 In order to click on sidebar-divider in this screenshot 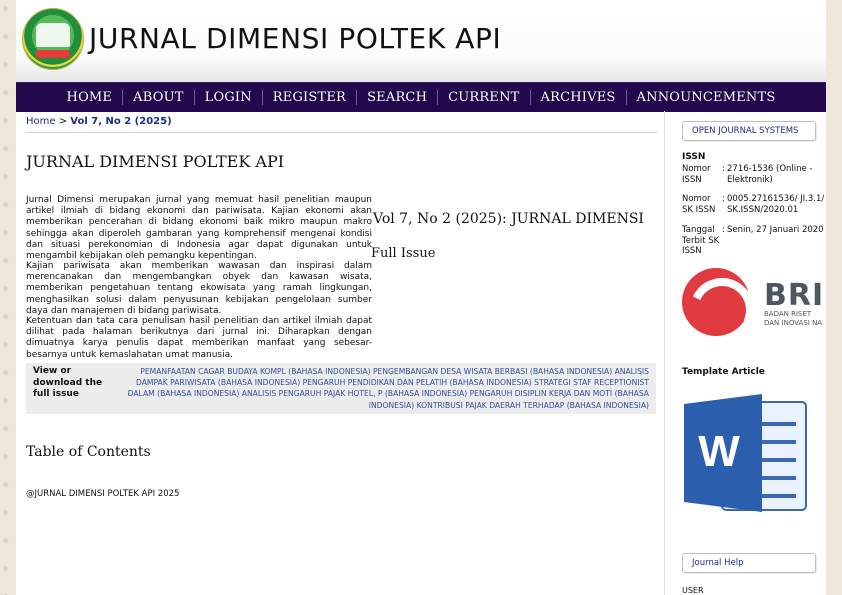, I will do `click(664, 353)`.